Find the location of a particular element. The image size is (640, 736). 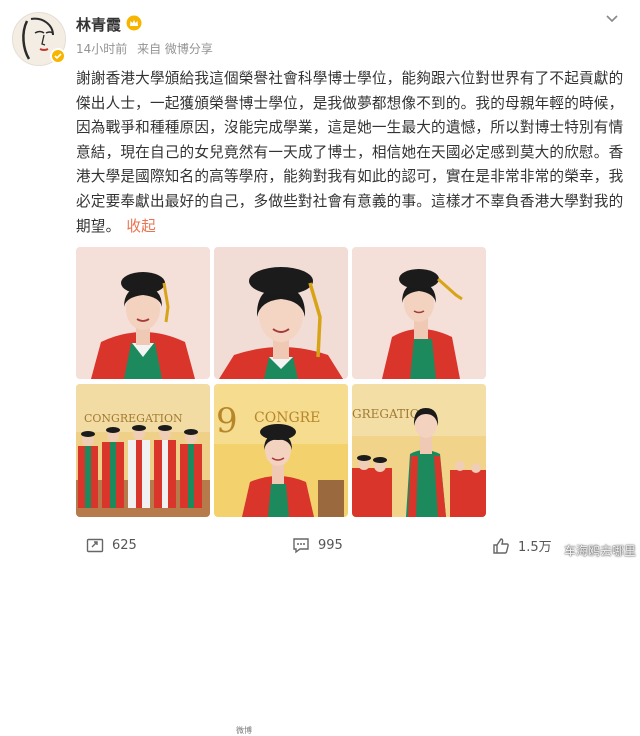

like-button: 1.5万 is located at coordinates (522, 545).